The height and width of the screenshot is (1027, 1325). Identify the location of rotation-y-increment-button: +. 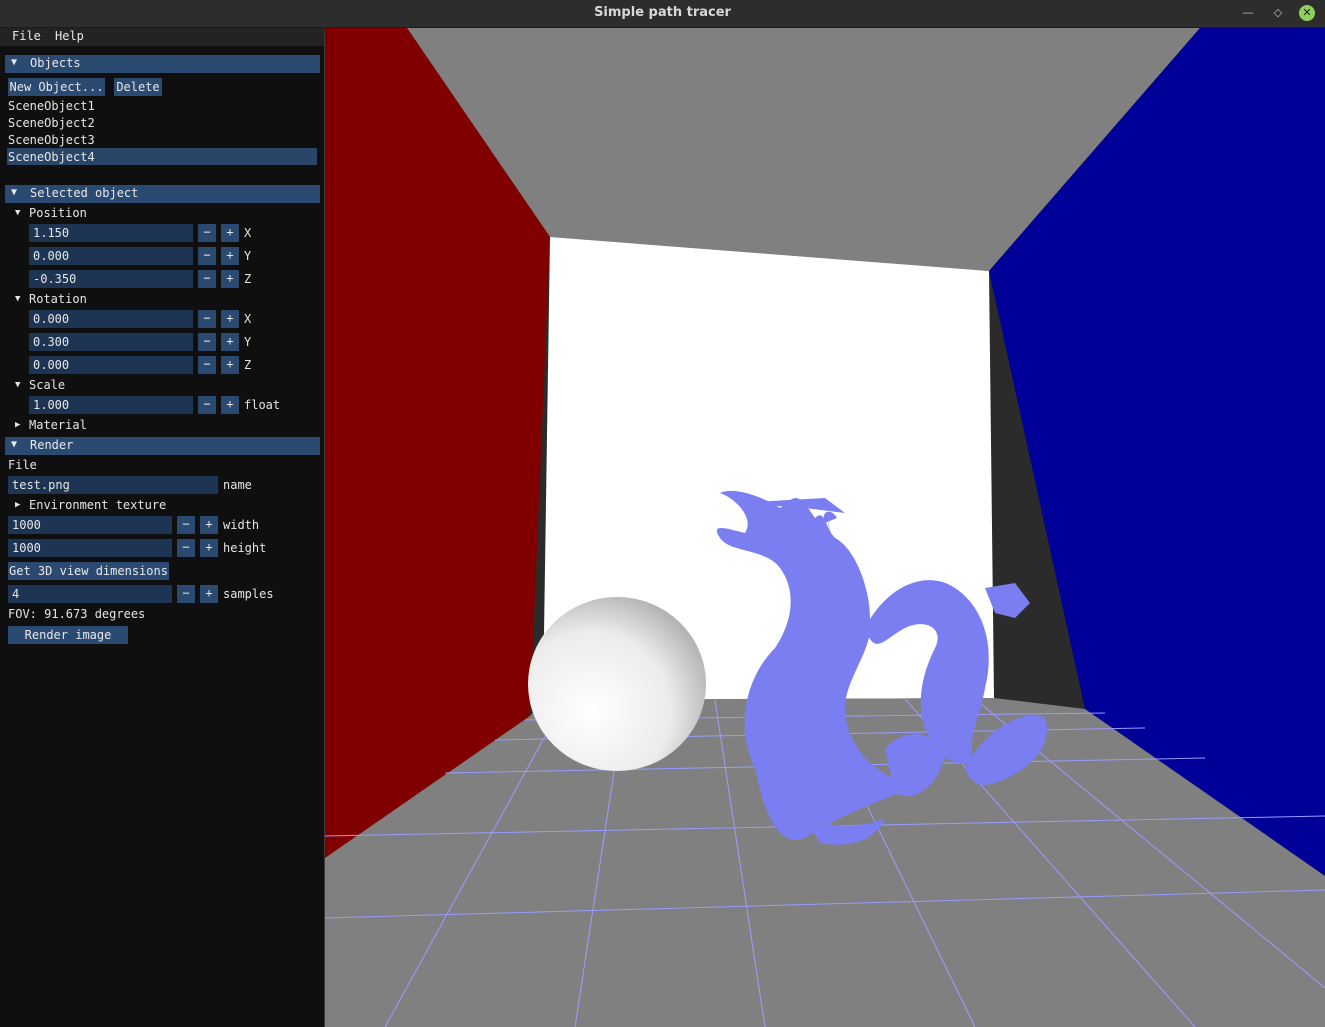
(230, 342).